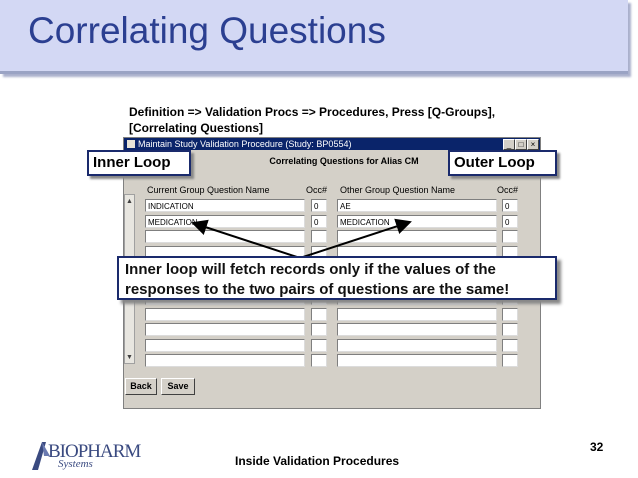 This screenshot has height=478, width=638. Describe the element at coordinates (317, 461) in the screenshot. I see `slide-footer: Inside Validation Procedures` at that location.